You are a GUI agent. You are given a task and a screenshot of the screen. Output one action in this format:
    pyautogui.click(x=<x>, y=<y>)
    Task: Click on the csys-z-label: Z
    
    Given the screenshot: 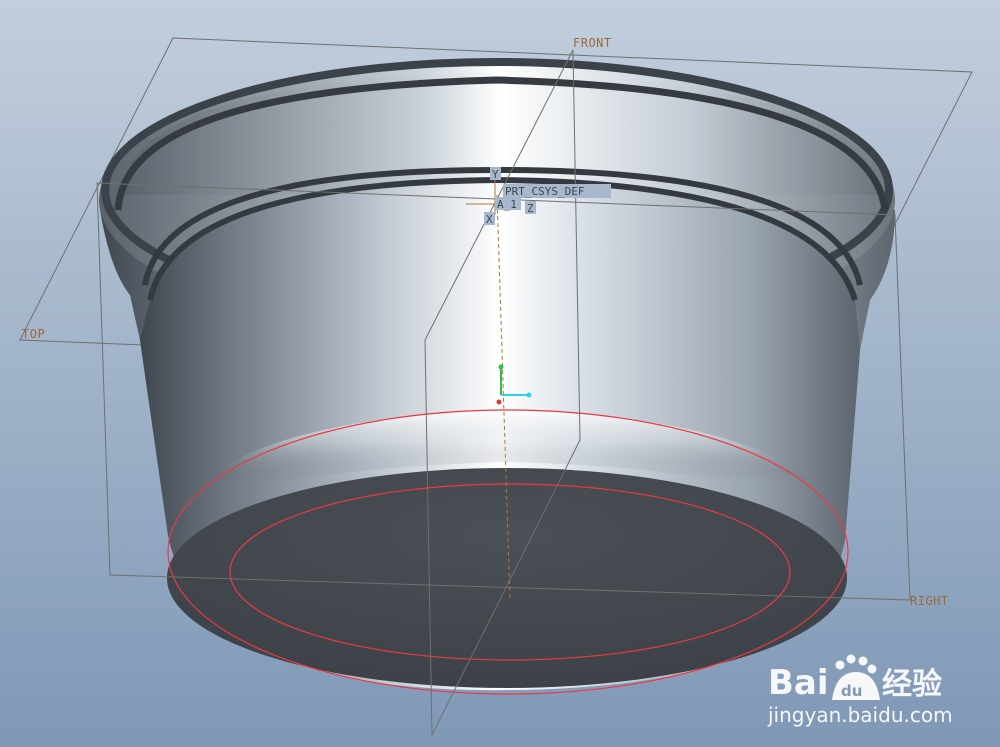 What is the action you would take?
    pyautogui.click(x=530, y=208)
    